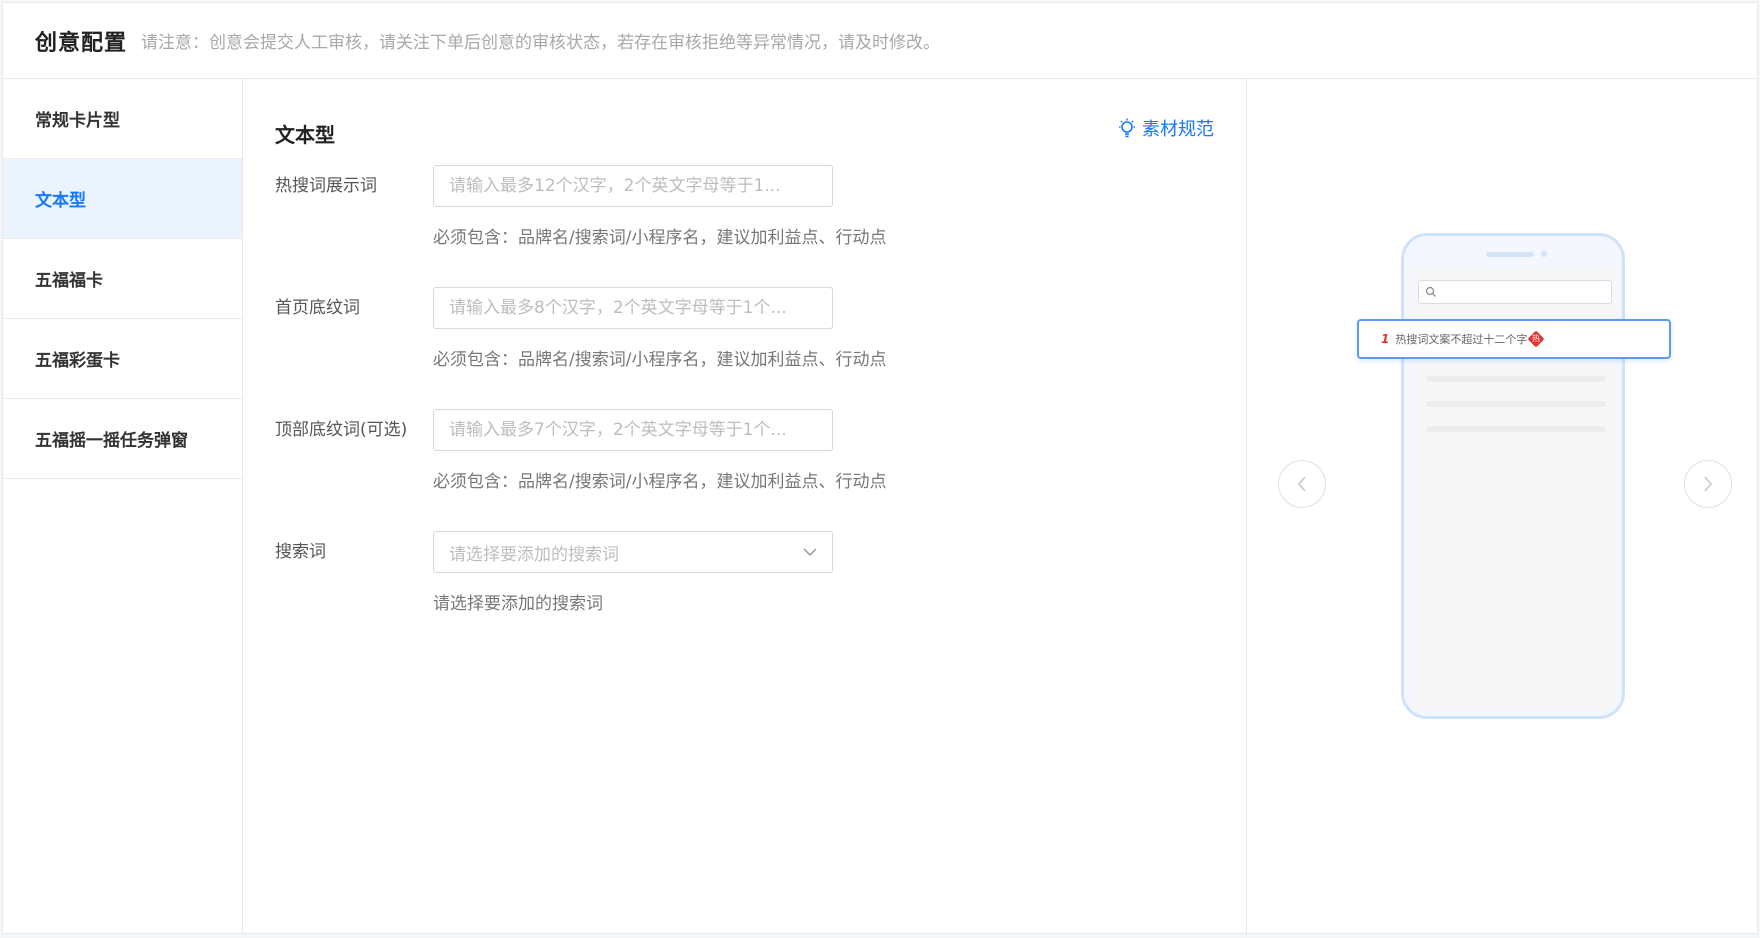  I want to click on chevron-right-icon, so click(1708, 484).